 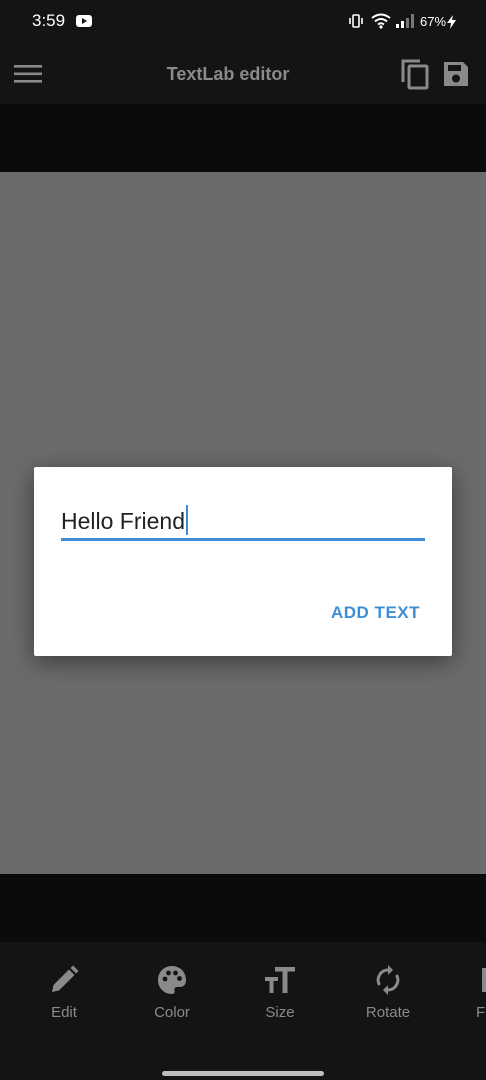 I want to click on tool-color-label: Color, so click(x=172, y=1012).